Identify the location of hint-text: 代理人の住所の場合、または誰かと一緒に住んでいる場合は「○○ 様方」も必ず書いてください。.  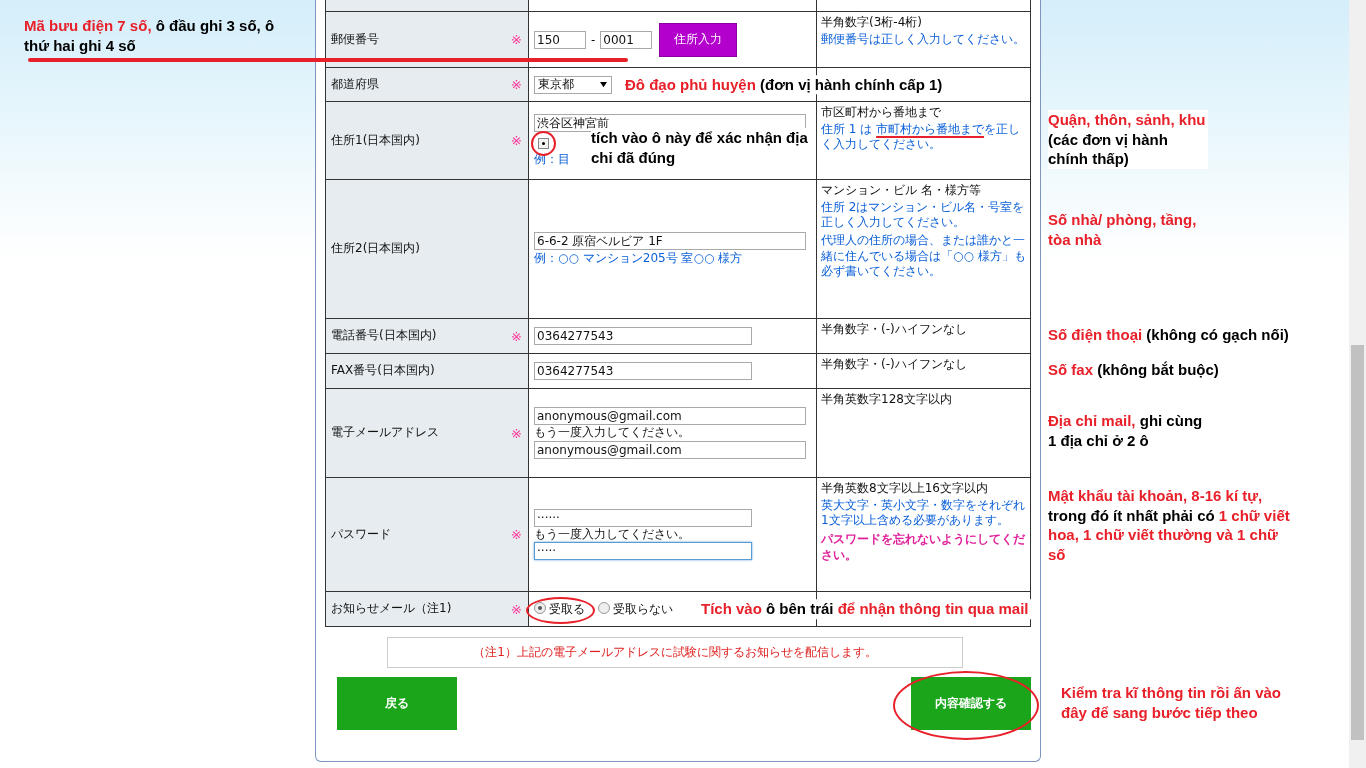
(923, 256).